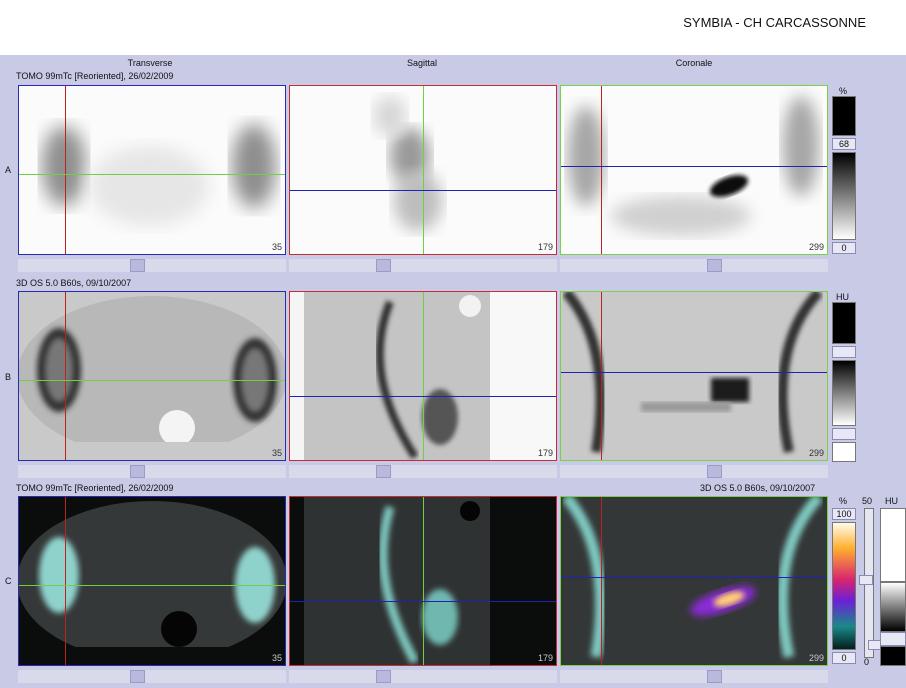 The height and width of the screenshot is (688, 906). I want to click on row-c-transverse-view: 35, so click(152, 581).